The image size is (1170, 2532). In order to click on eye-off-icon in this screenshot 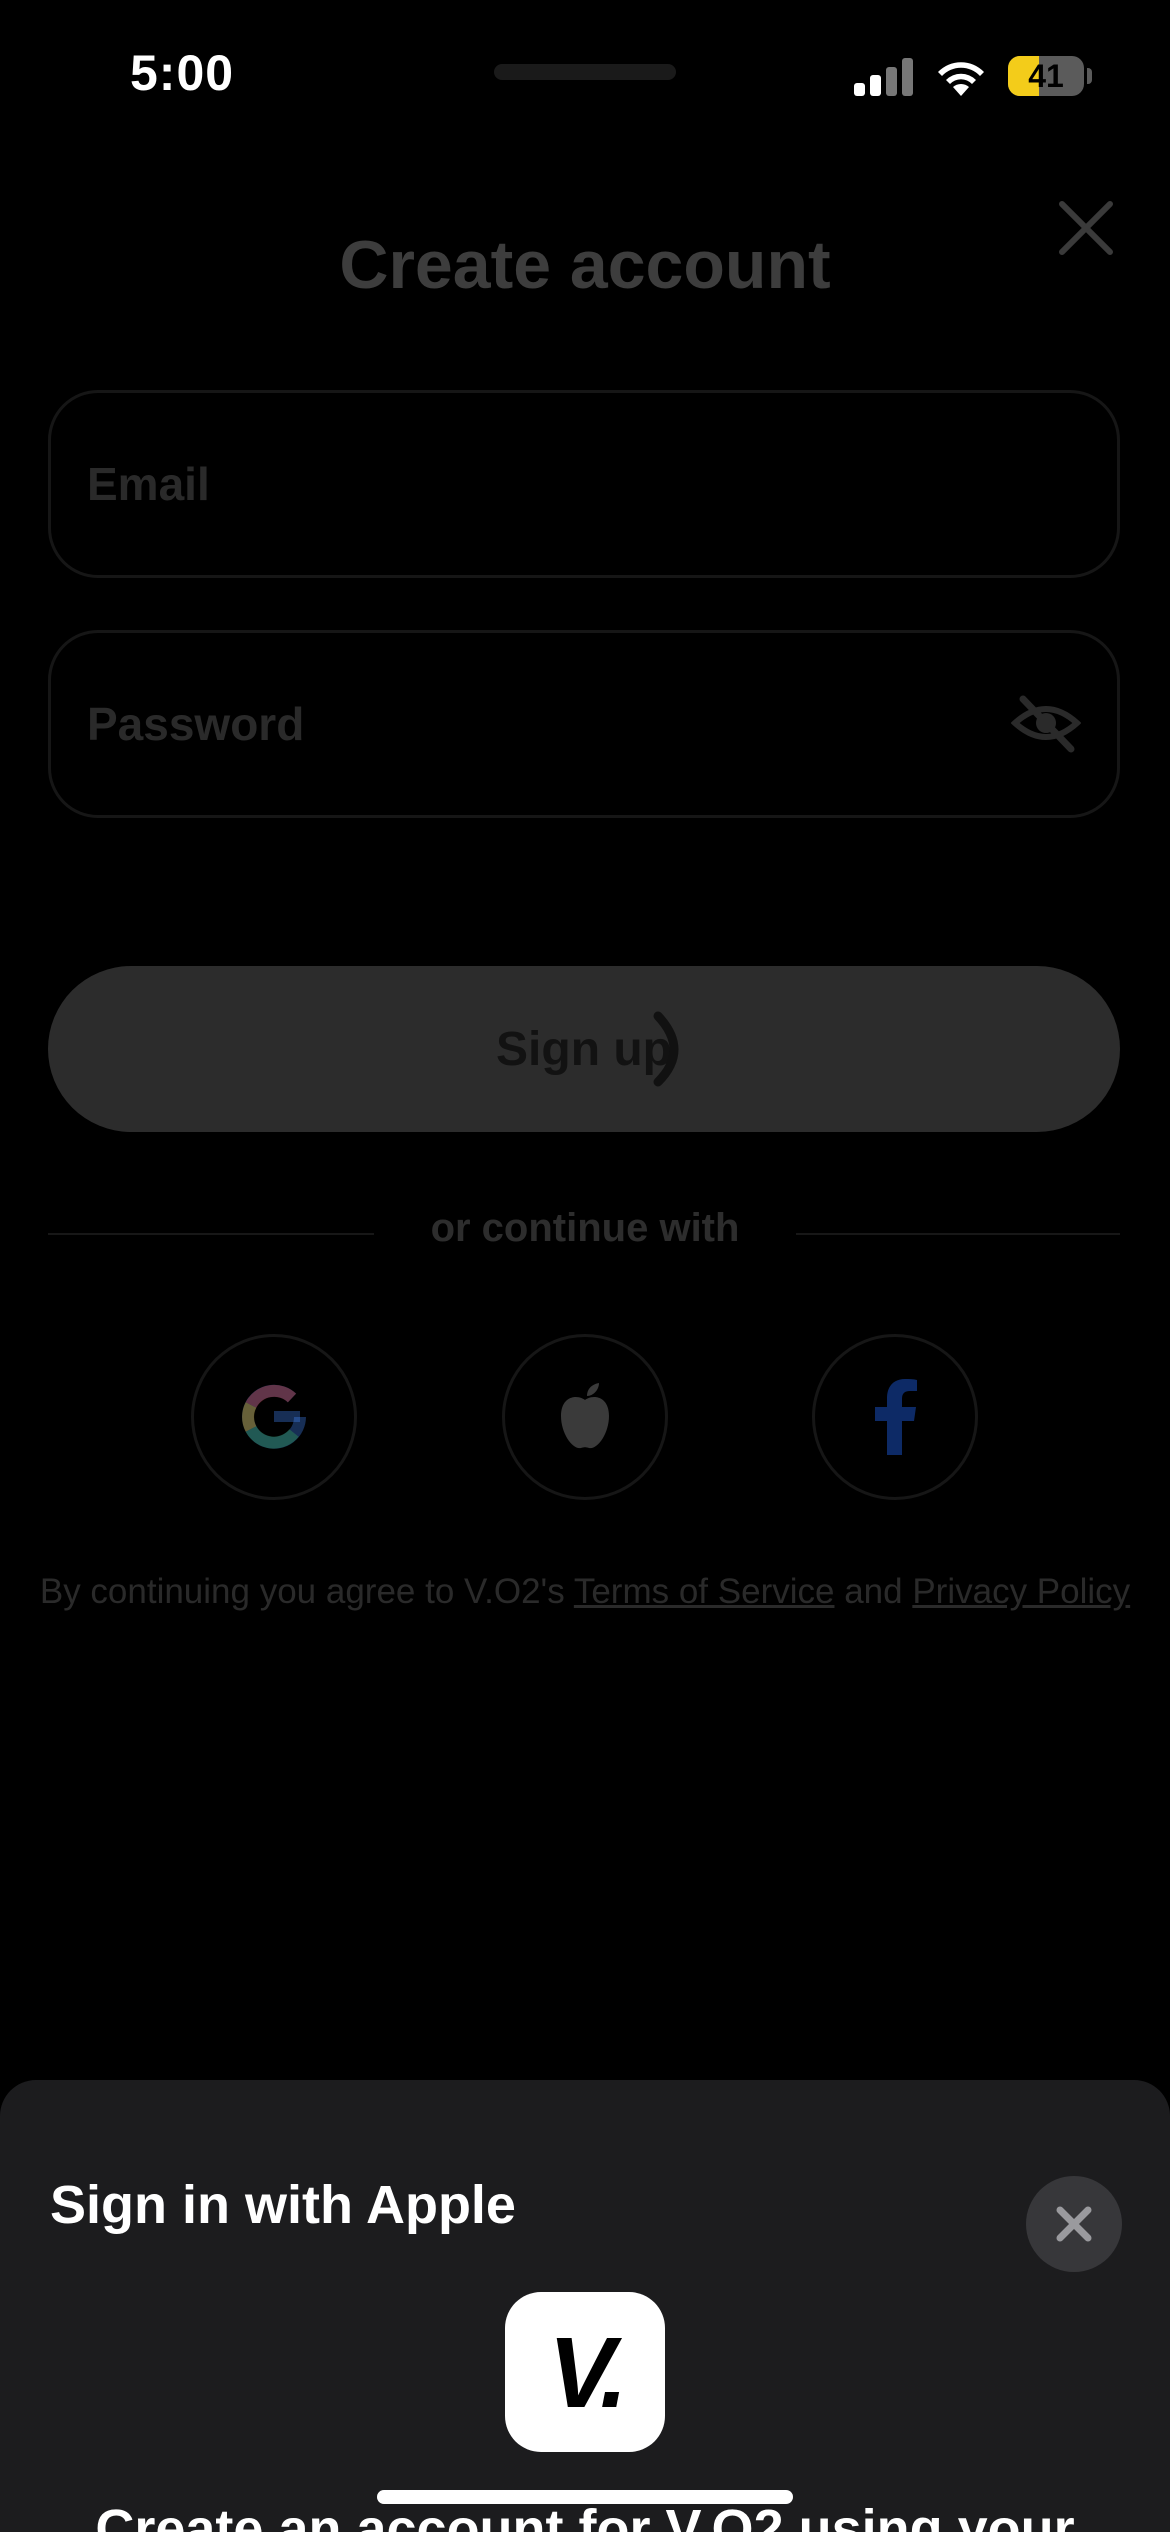, I will do `click(1046, 723)`.